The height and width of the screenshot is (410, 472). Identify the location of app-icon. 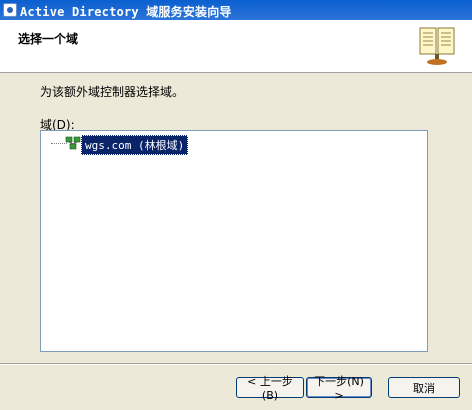
(10, 10).